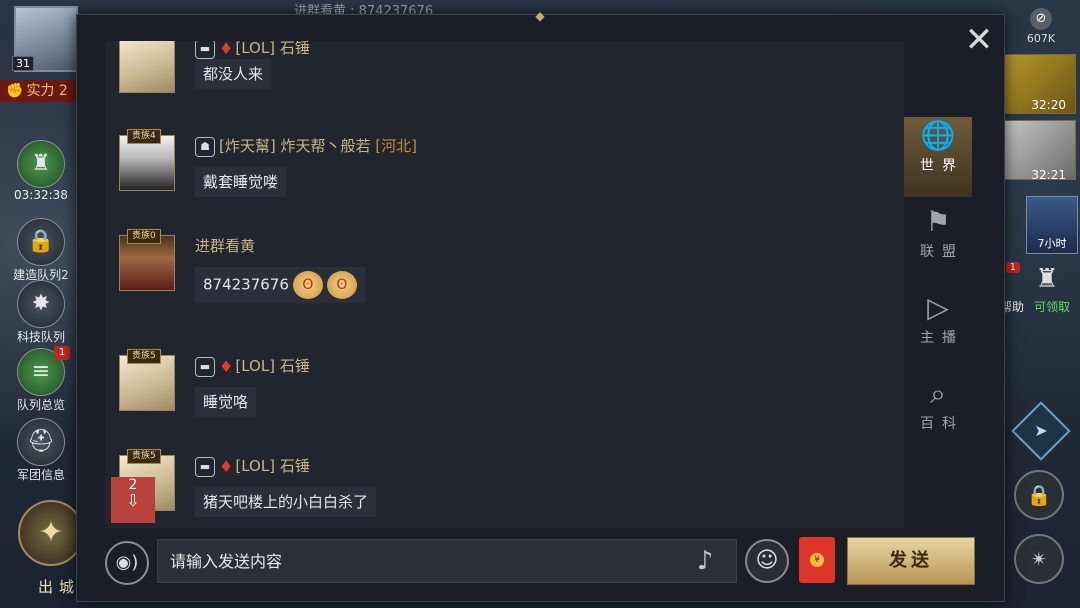  Describe the element at coordinates (705, 561) in the screenshot. I see `horn-icon: ♪` at that location.